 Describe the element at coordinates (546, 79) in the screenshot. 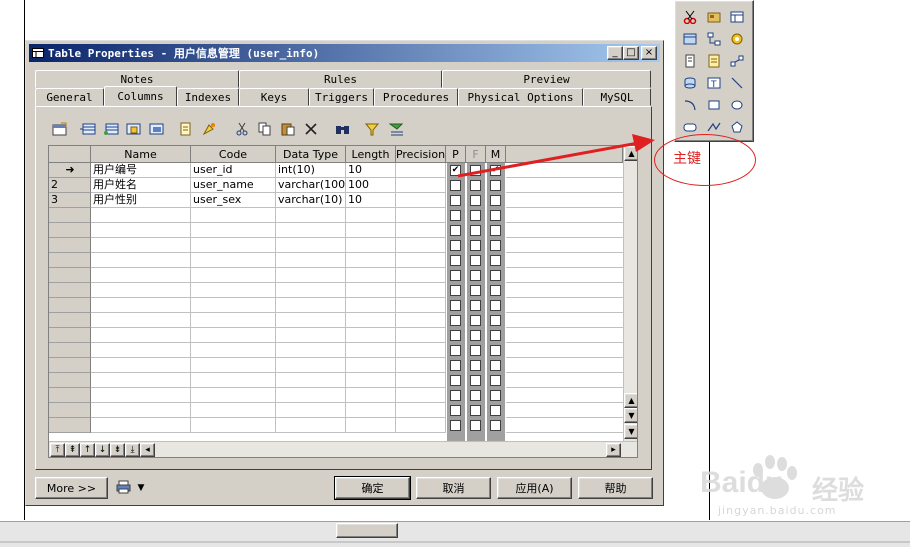

I see `tab-preview: Preview` at that location.